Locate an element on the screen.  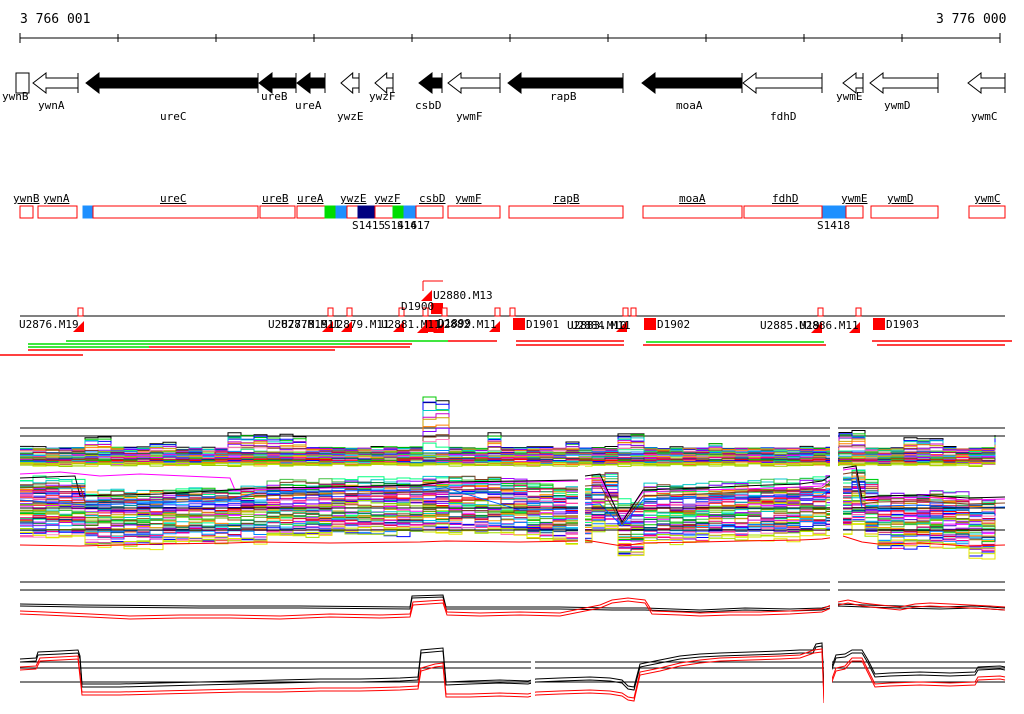
gene-label-rapB: rapB is located at coordinates (563, 96).